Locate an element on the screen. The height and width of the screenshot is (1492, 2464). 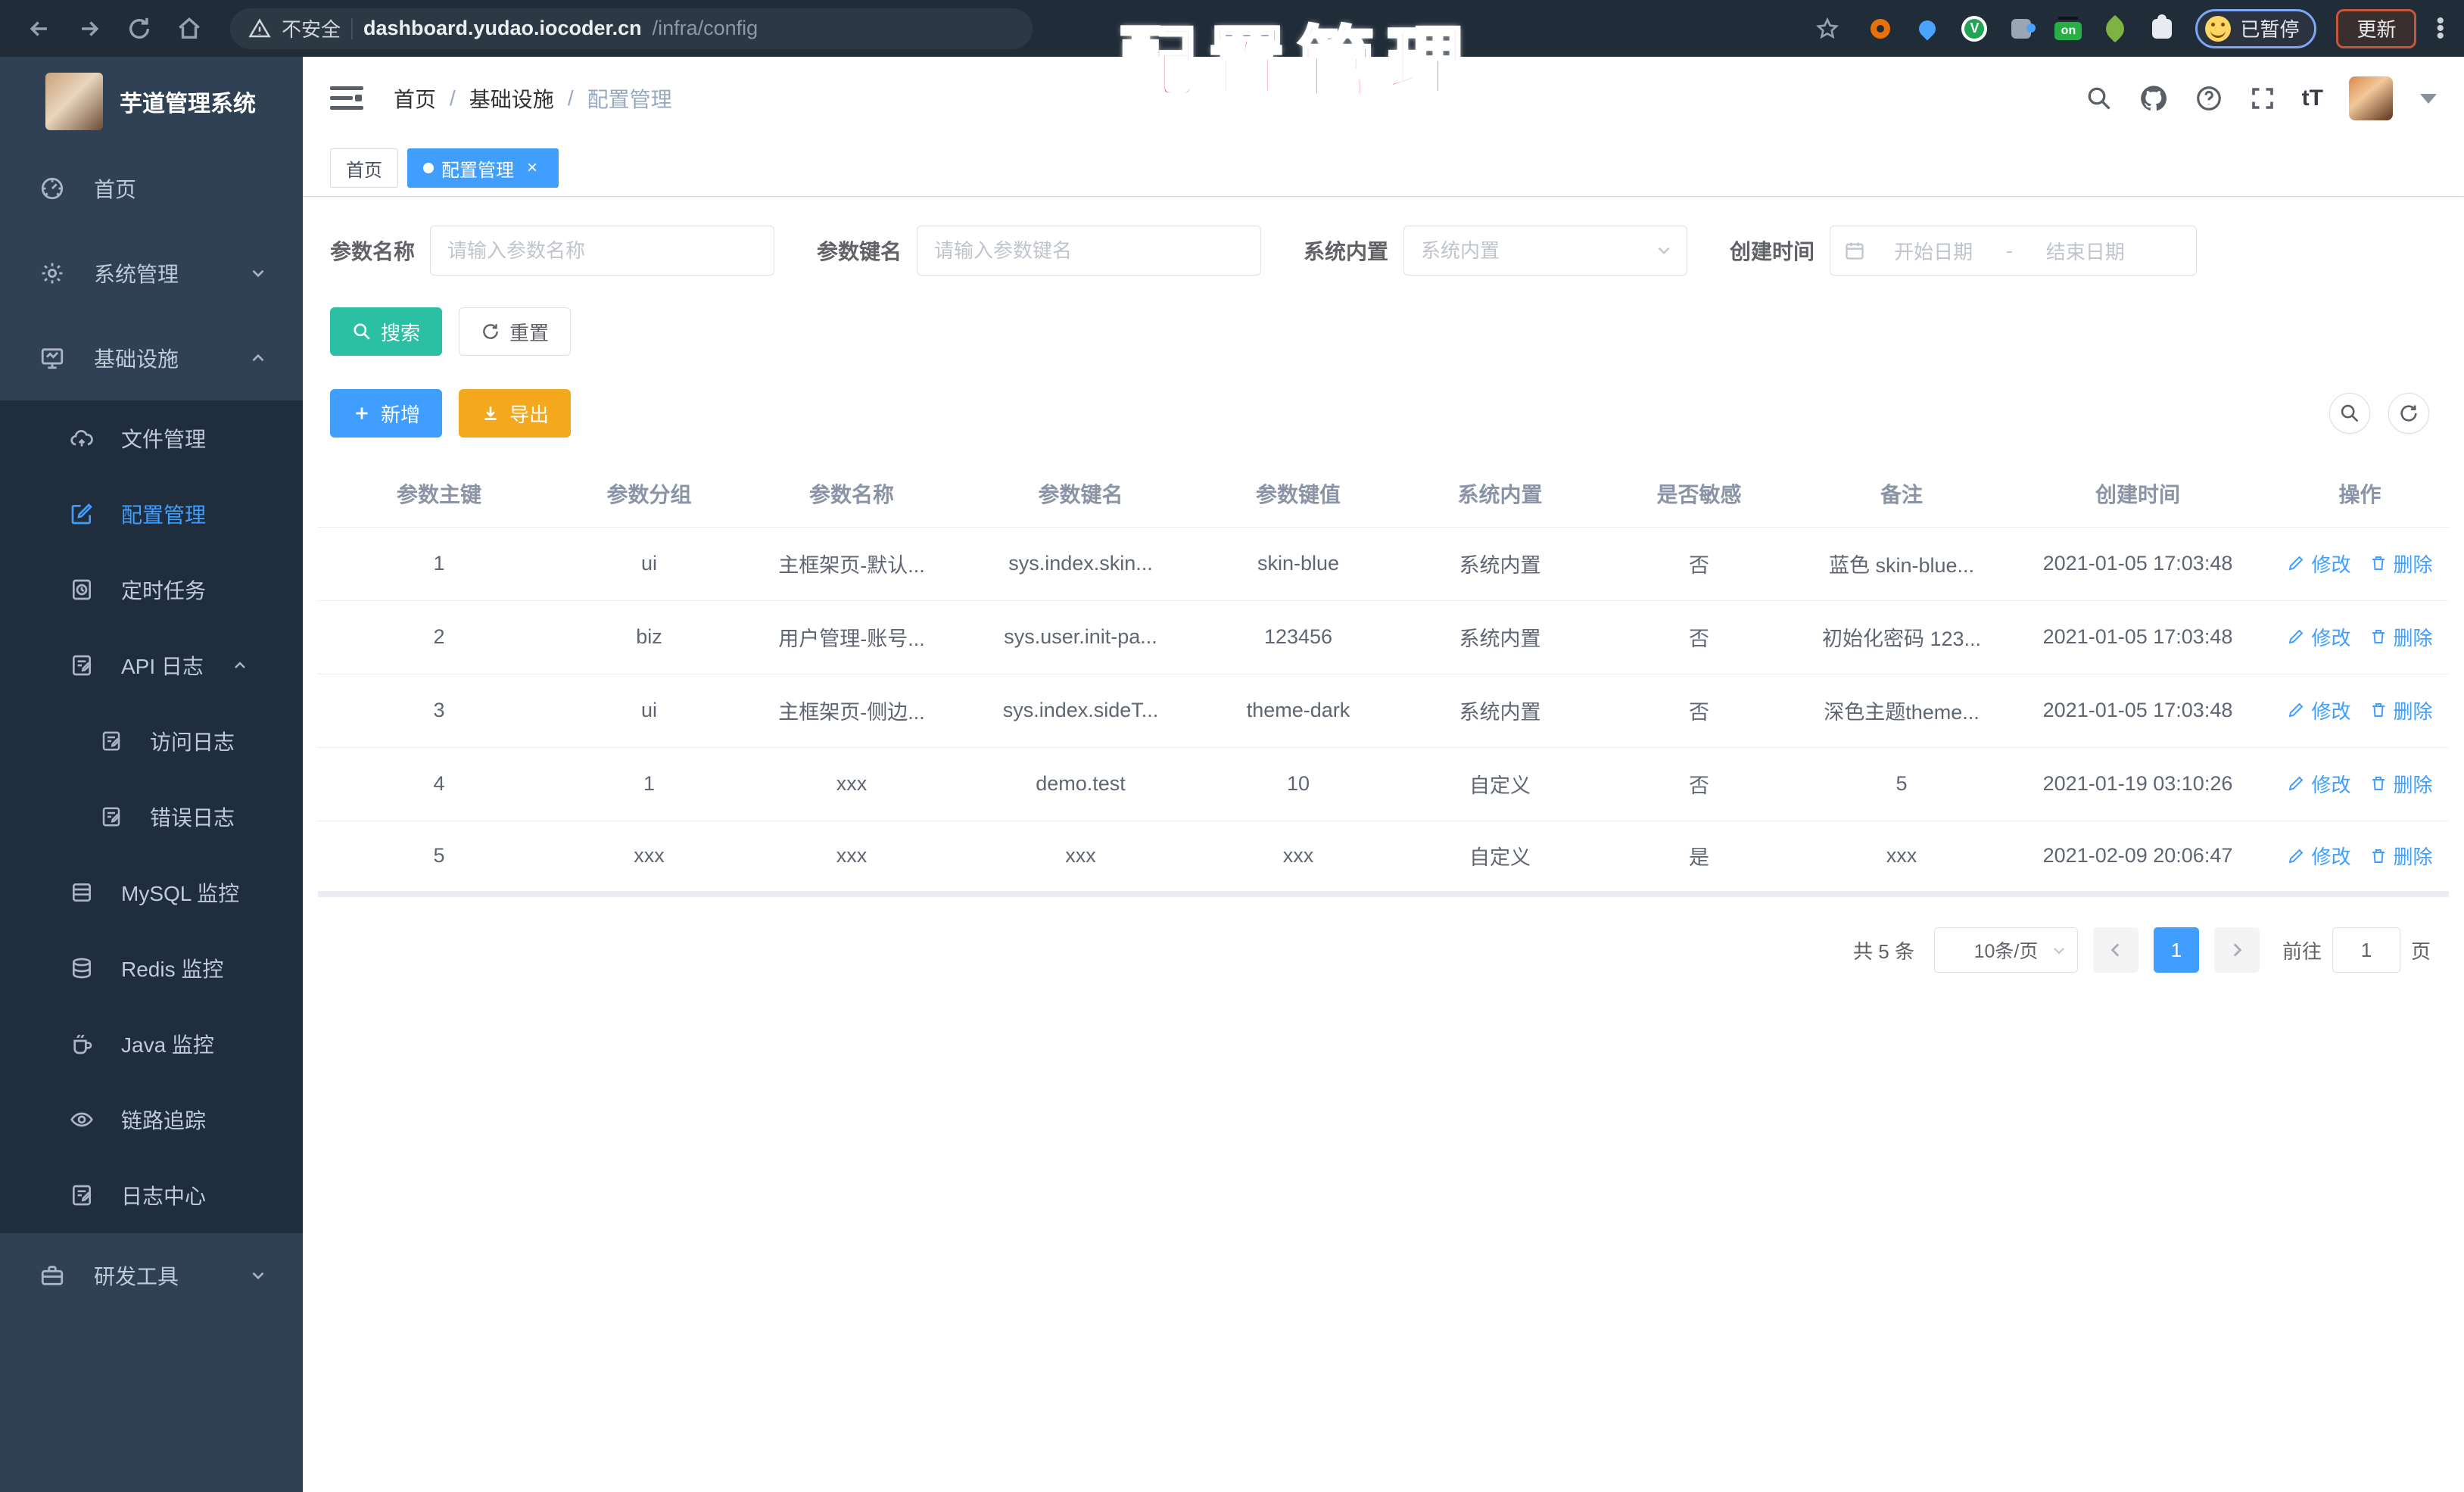
help-icon is located at coordinates (2209, 98).